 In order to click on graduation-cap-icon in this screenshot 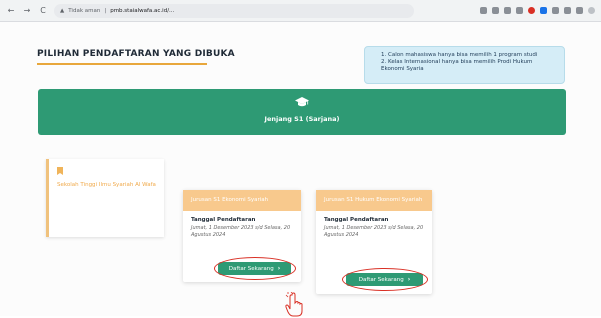, I will do `click(302, 102)`.